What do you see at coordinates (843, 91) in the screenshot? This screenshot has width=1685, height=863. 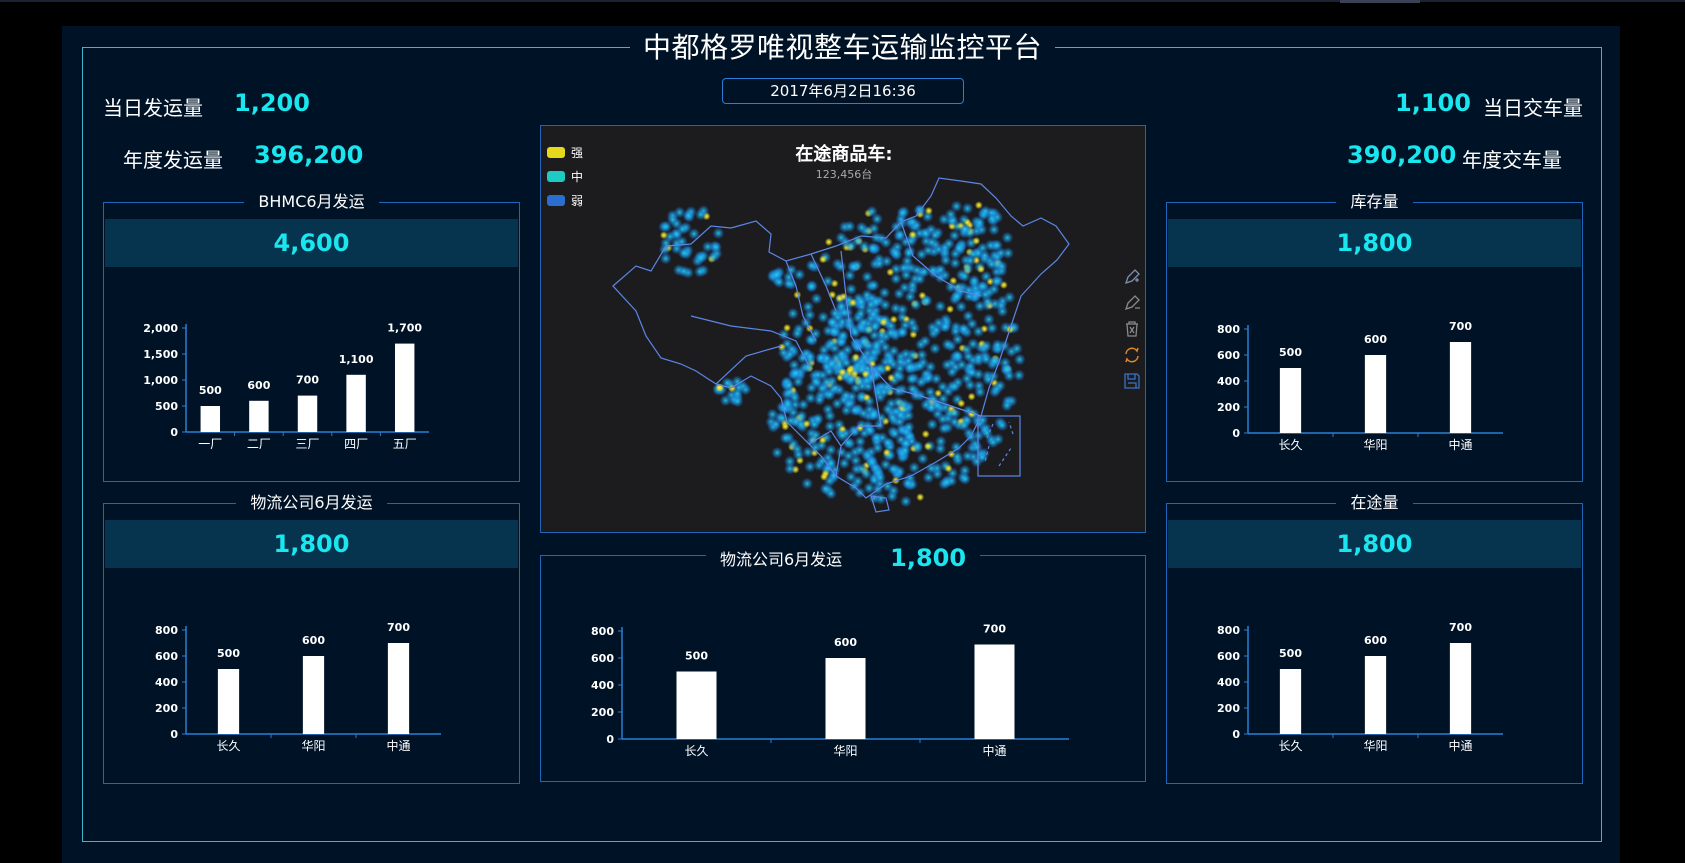 I see `datetime-display: 2017年6月2日16:36` at bounding box center [843, 91].